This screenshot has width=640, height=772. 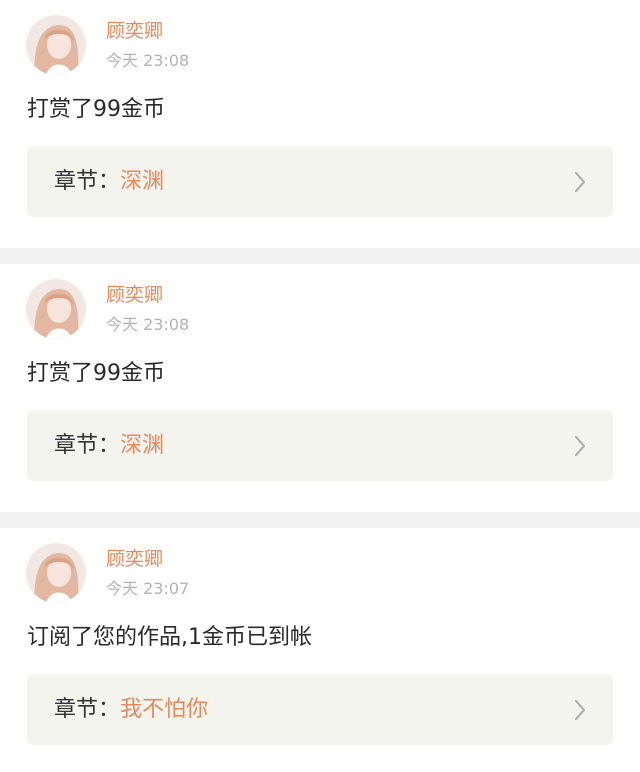 I want to click on chapter-link: 章节：我不怕你, so click(x=320, y=709).